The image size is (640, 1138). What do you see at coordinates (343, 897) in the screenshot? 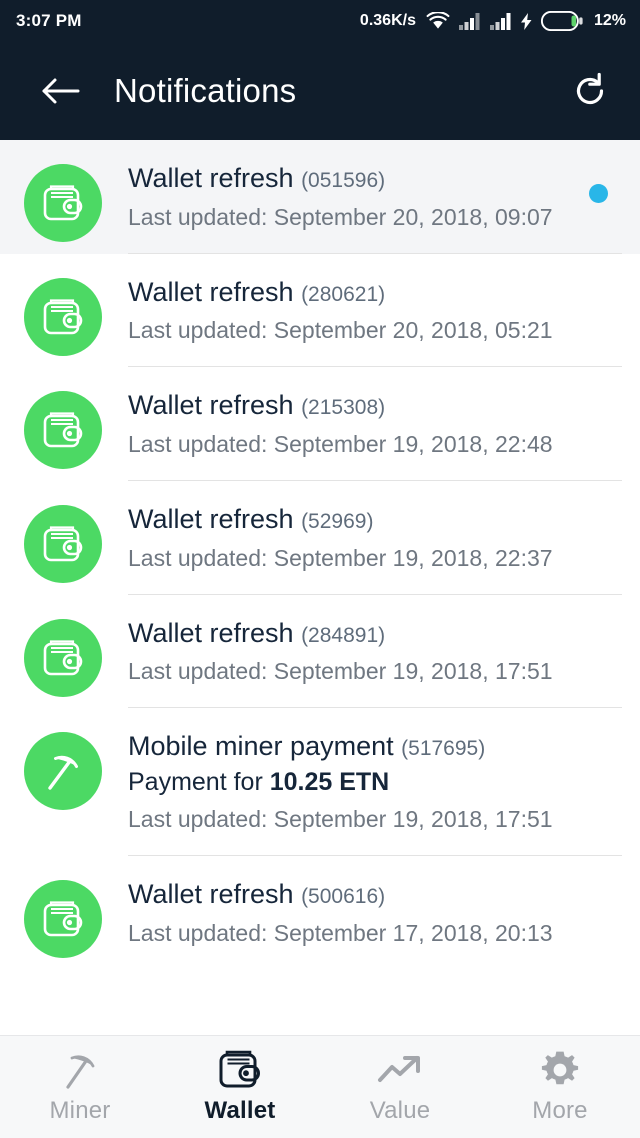
I see `notification-id: (500616)` at bounding box center [343, 897].